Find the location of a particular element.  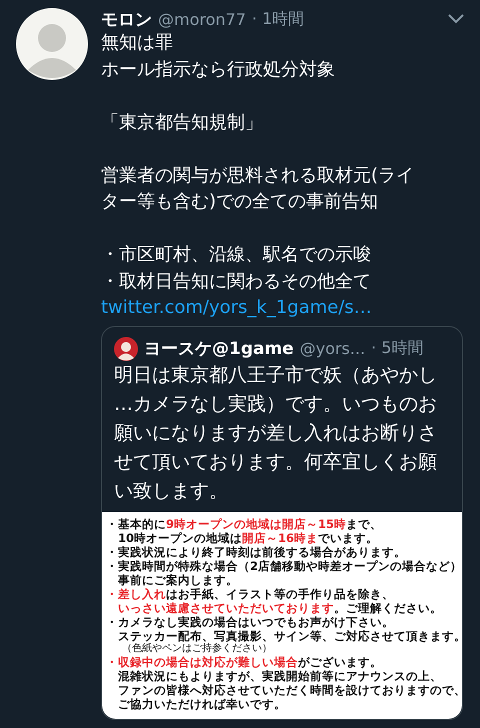

notice-text: 9時オープンの地域は開店～15時 is located at coordinates (256, 523).